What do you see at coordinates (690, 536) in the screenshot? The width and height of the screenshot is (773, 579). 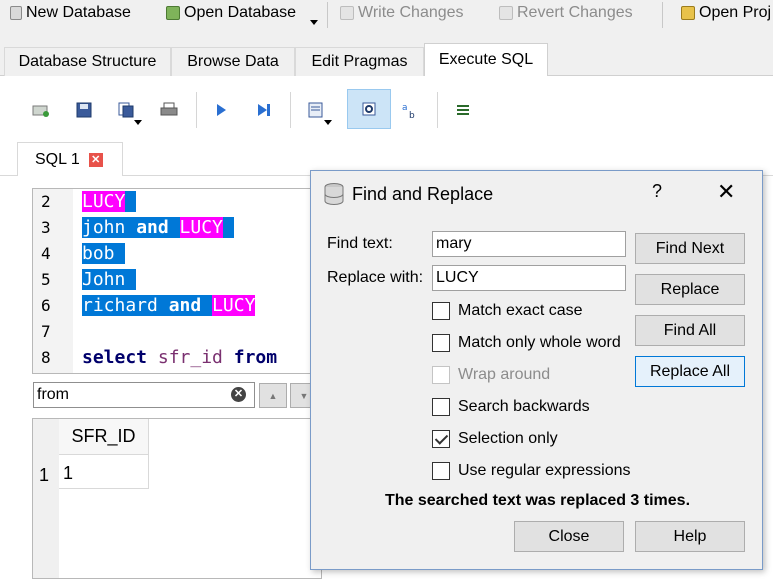 I see `help-button: Help` at bounding box center [690, 536].